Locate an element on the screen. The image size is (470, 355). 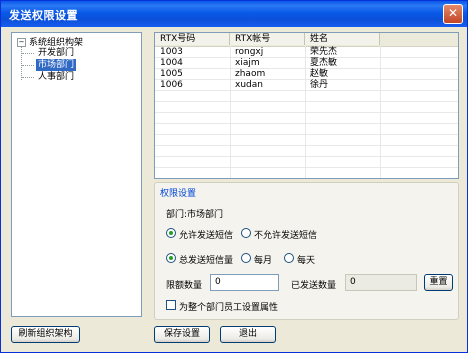
tree-node-dev: 开发部门 is located at coordinates (56, 53).